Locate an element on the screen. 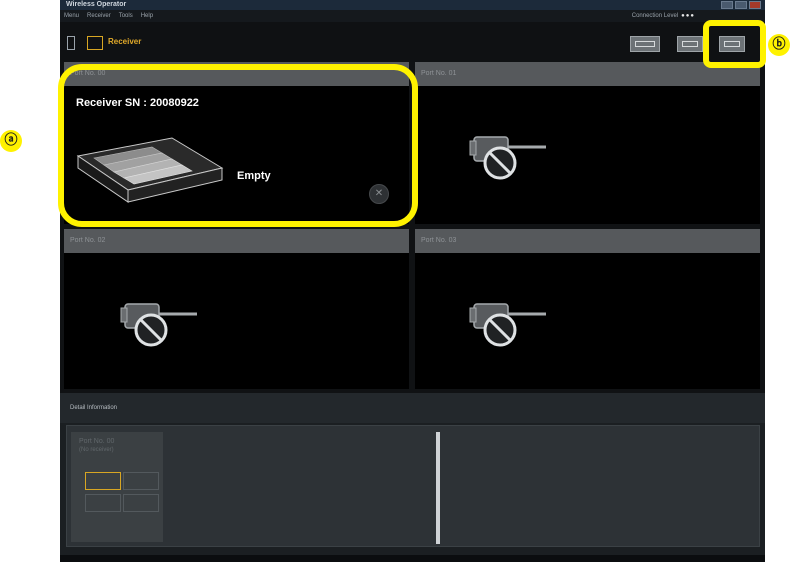 This screenshot has height=562, width=792. connection-level: Connection Level ●●● is located at coordinates (663, 16).